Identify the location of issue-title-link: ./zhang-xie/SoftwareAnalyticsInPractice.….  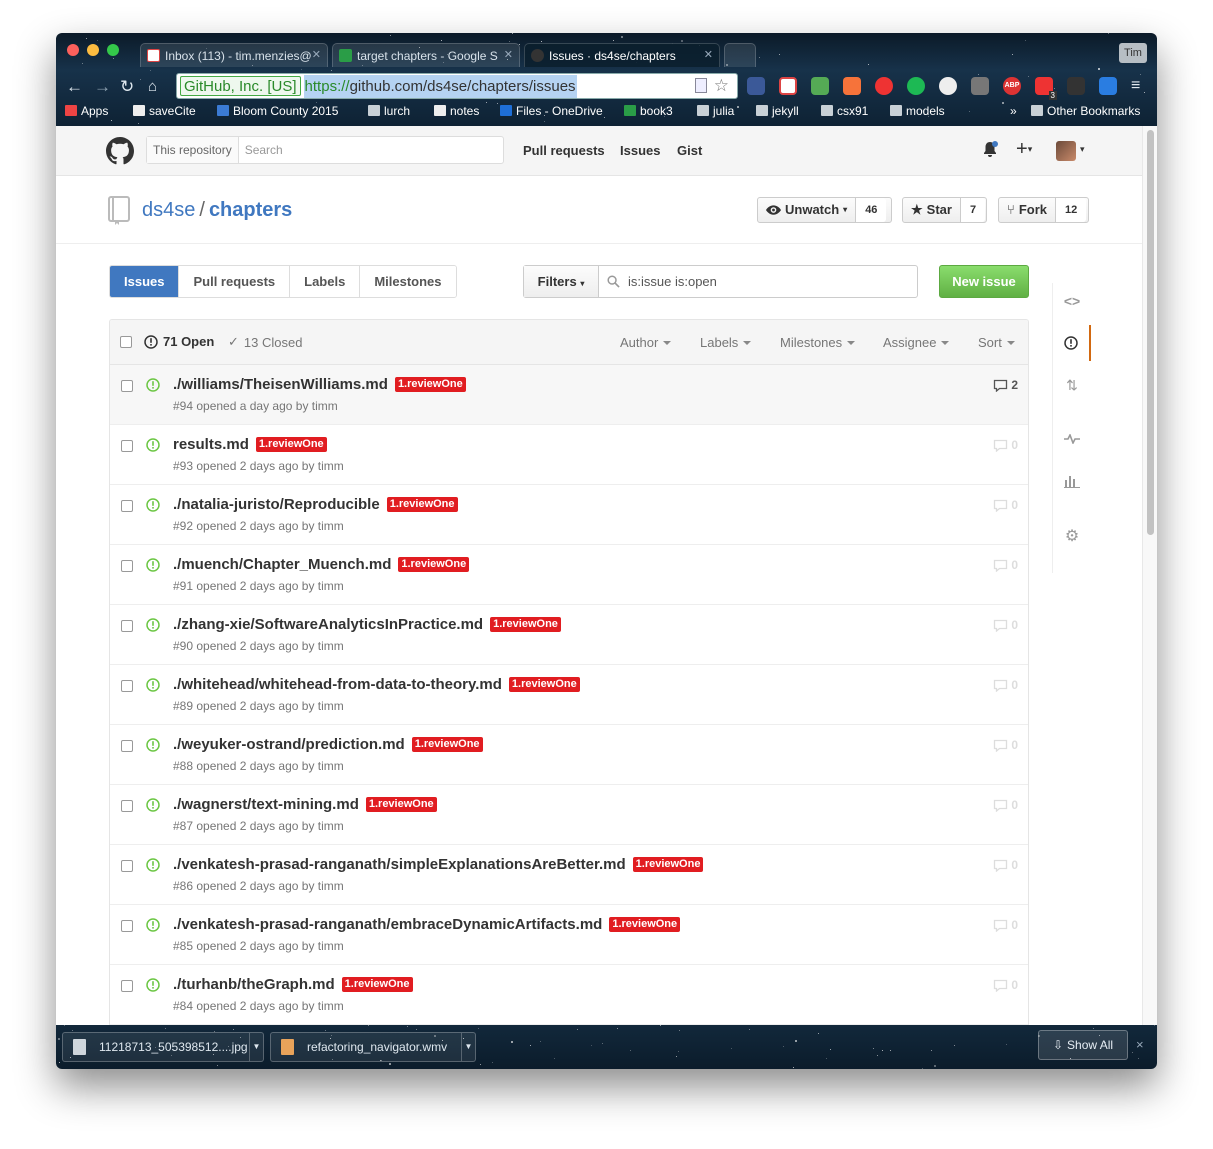
(367, 624).